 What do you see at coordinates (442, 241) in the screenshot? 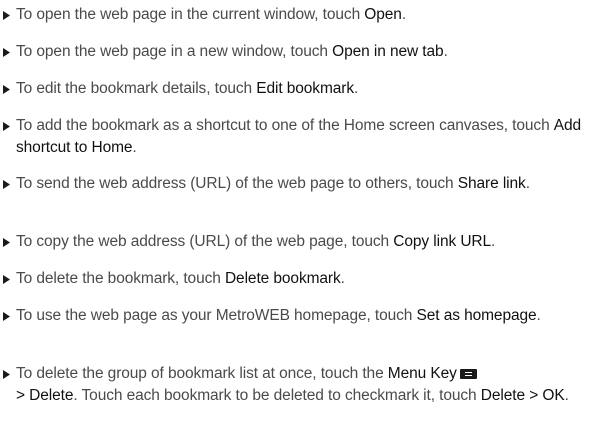
I see `bold-term: Copy link URL` at bounding box center [442, 241].